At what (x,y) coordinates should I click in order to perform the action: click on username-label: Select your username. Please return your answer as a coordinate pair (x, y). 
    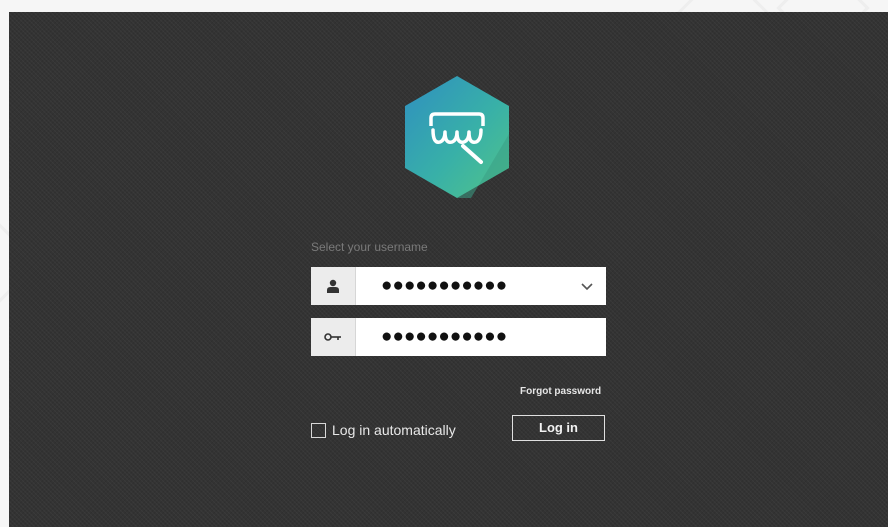
    Looking at the image, I should click on (369, 247).